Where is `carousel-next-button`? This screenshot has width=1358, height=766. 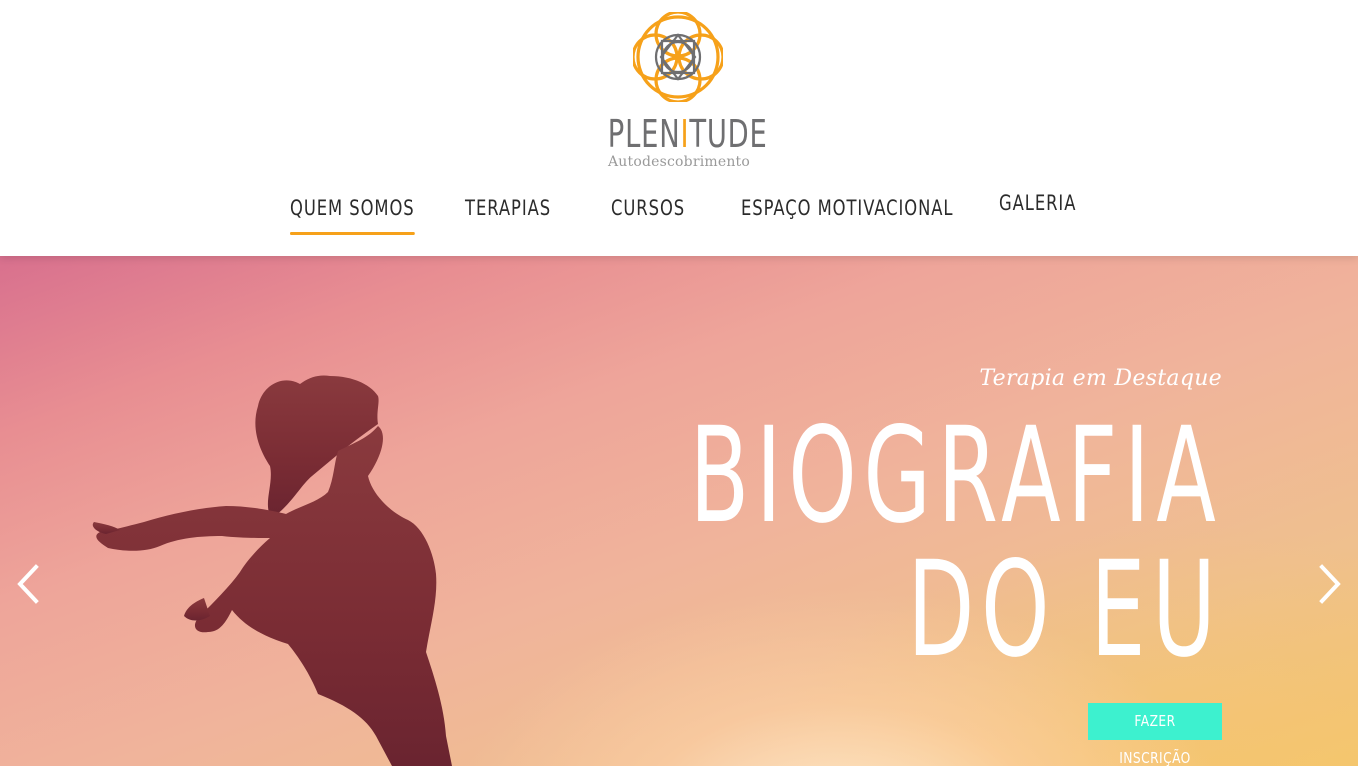 carousel-next-button is located at coordinates (1330, 584).